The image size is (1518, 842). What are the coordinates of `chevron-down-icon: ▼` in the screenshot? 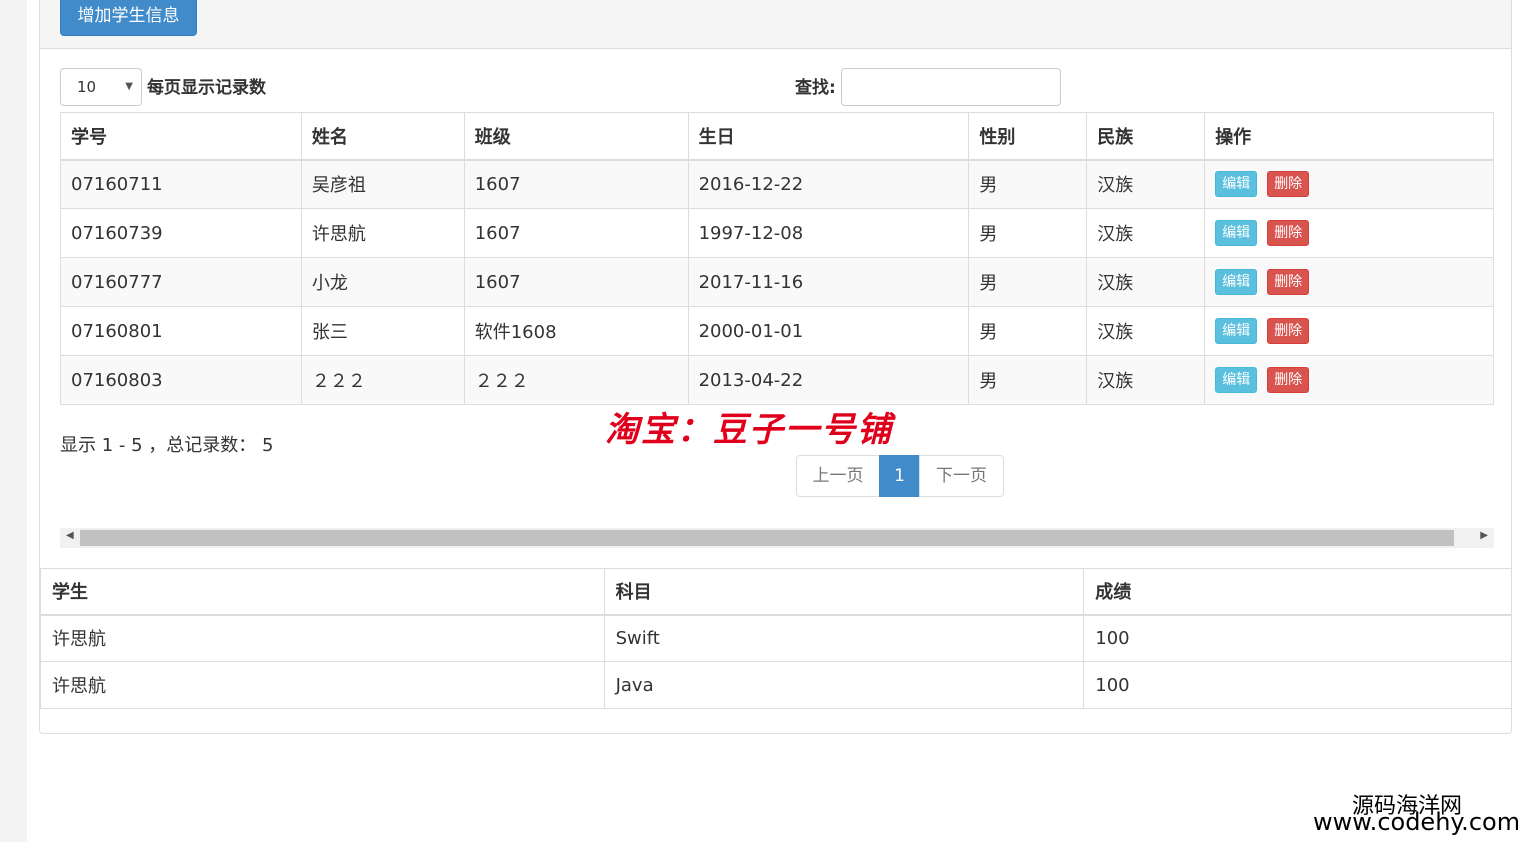 It's located at (129, 86).